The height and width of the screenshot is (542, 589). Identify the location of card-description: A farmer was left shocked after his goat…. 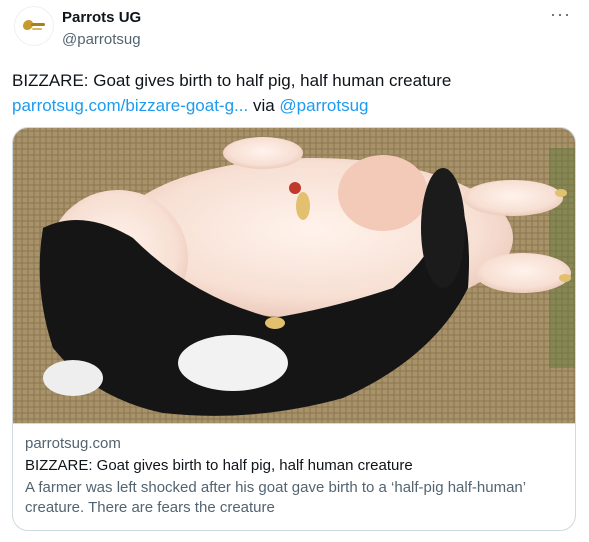
(275, 497).